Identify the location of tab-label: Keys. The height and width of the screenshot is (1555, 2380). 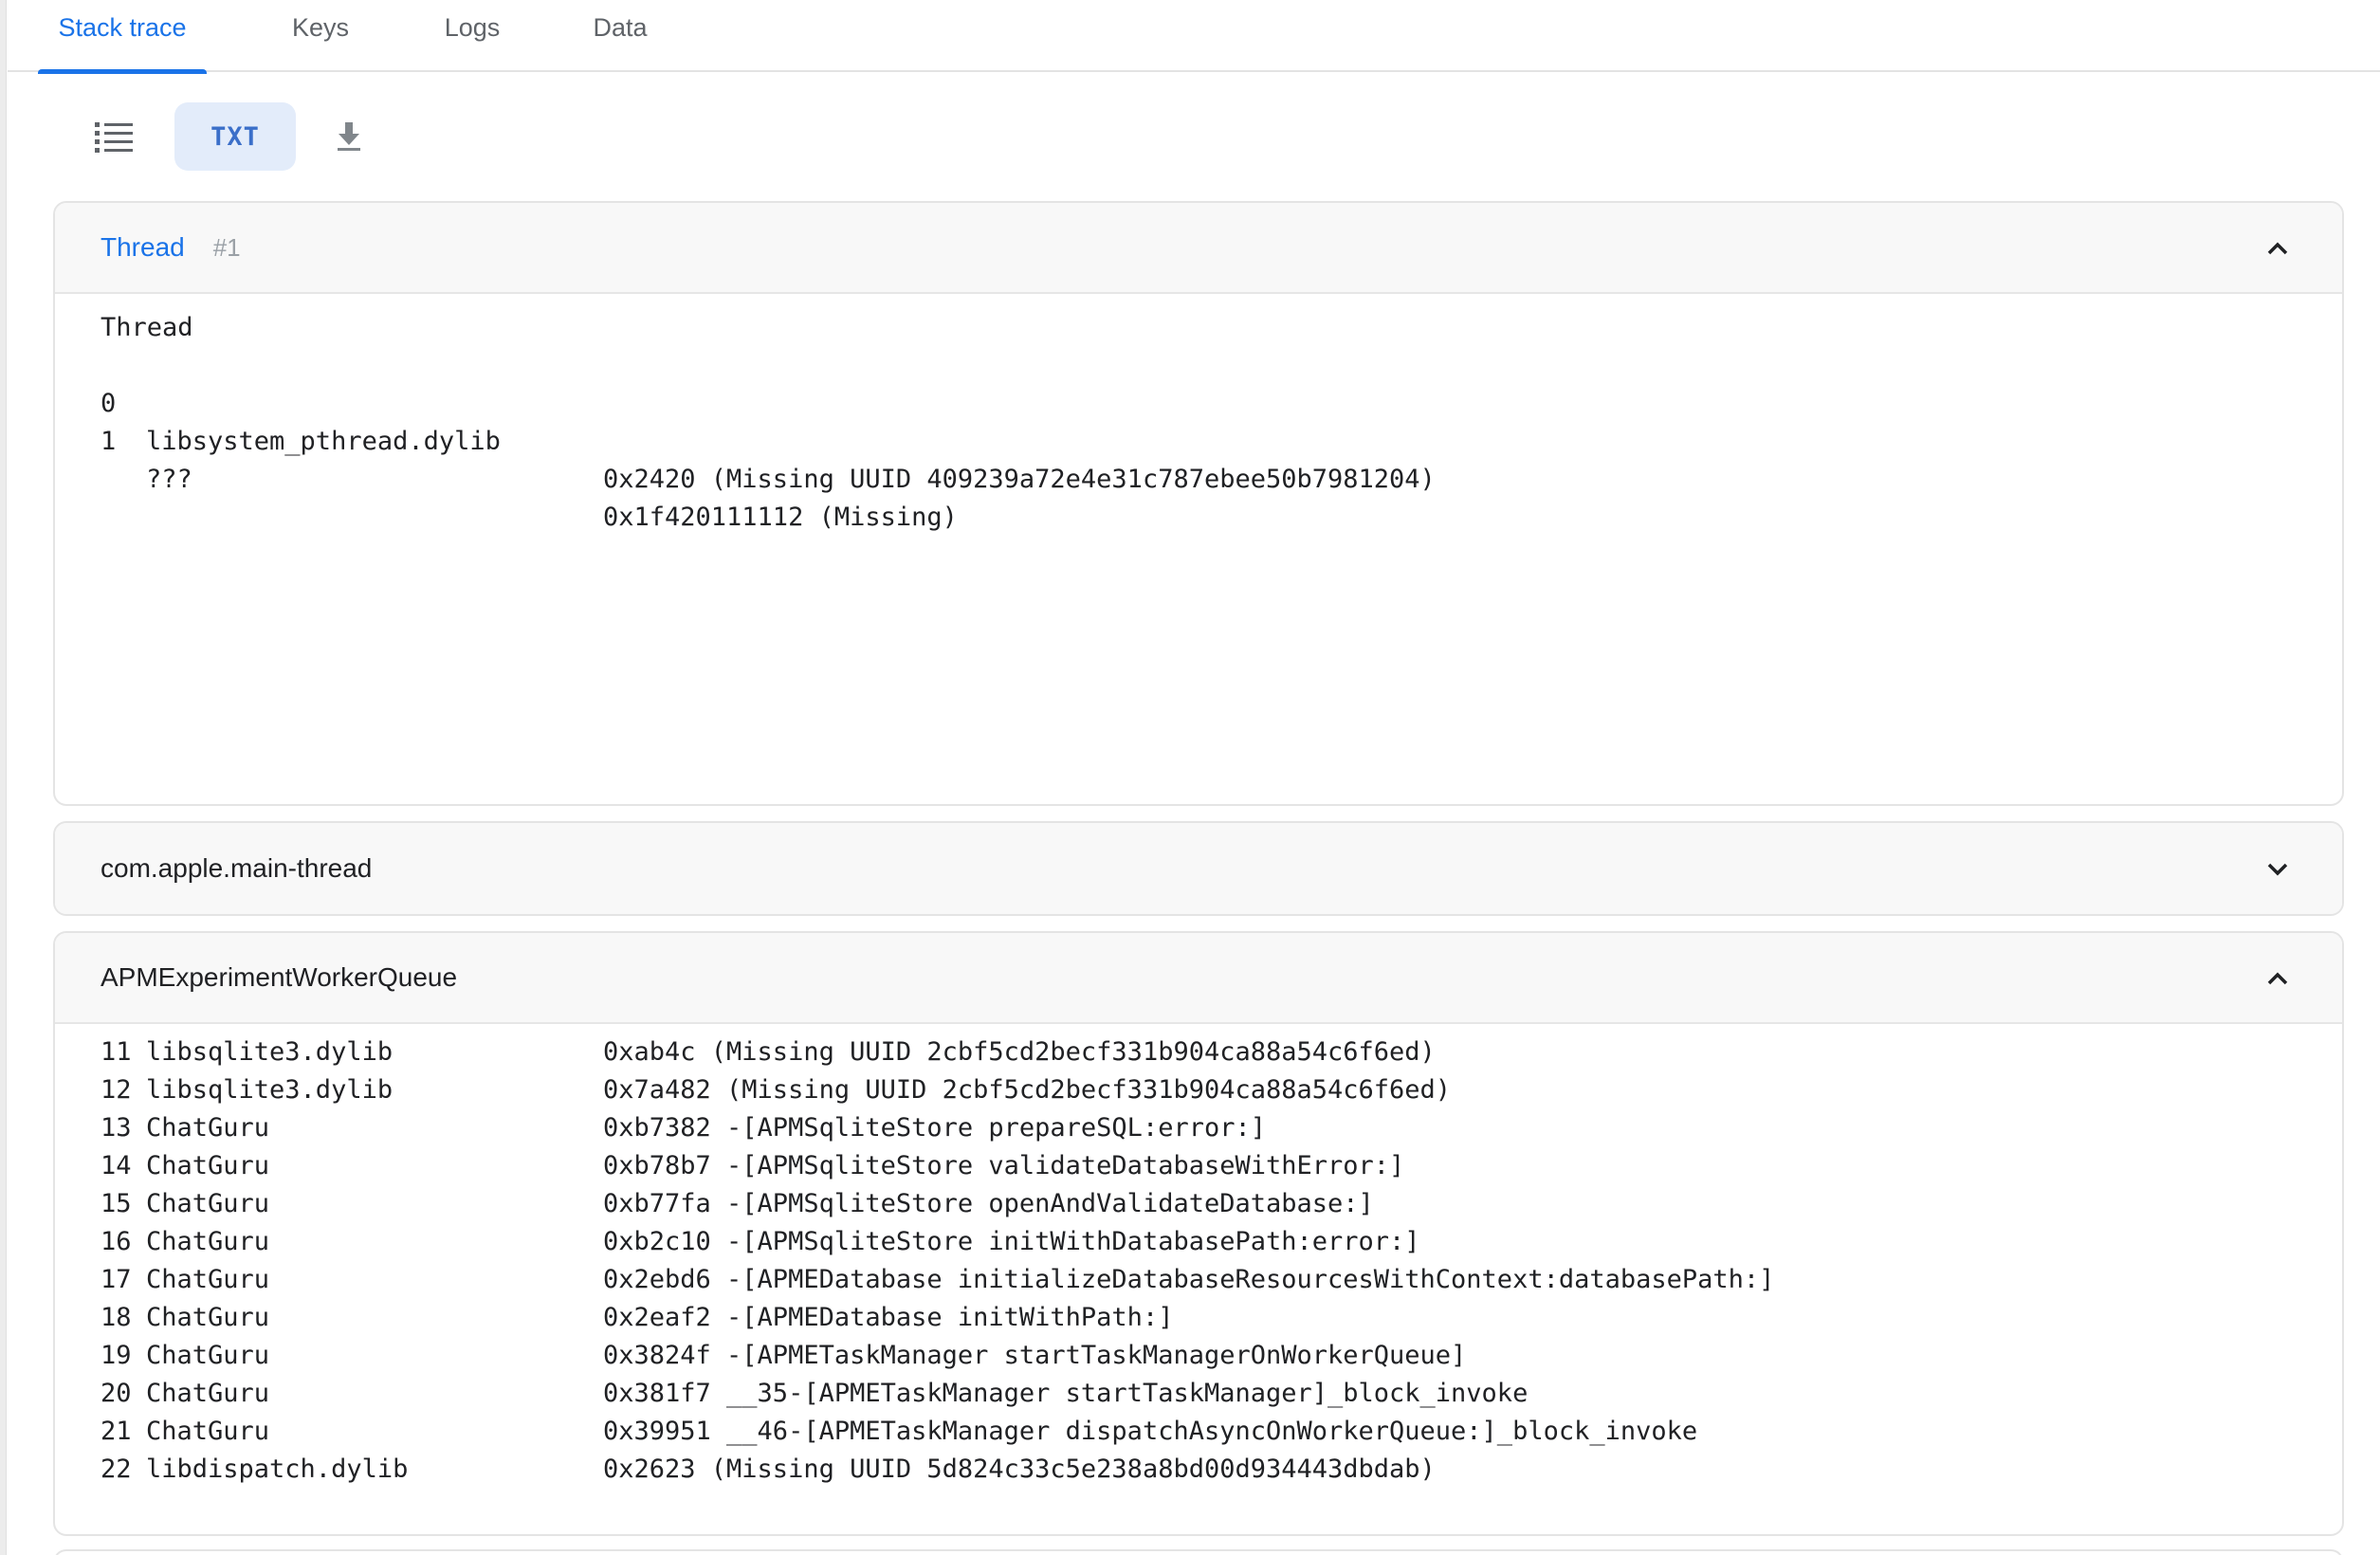
(321, 27).